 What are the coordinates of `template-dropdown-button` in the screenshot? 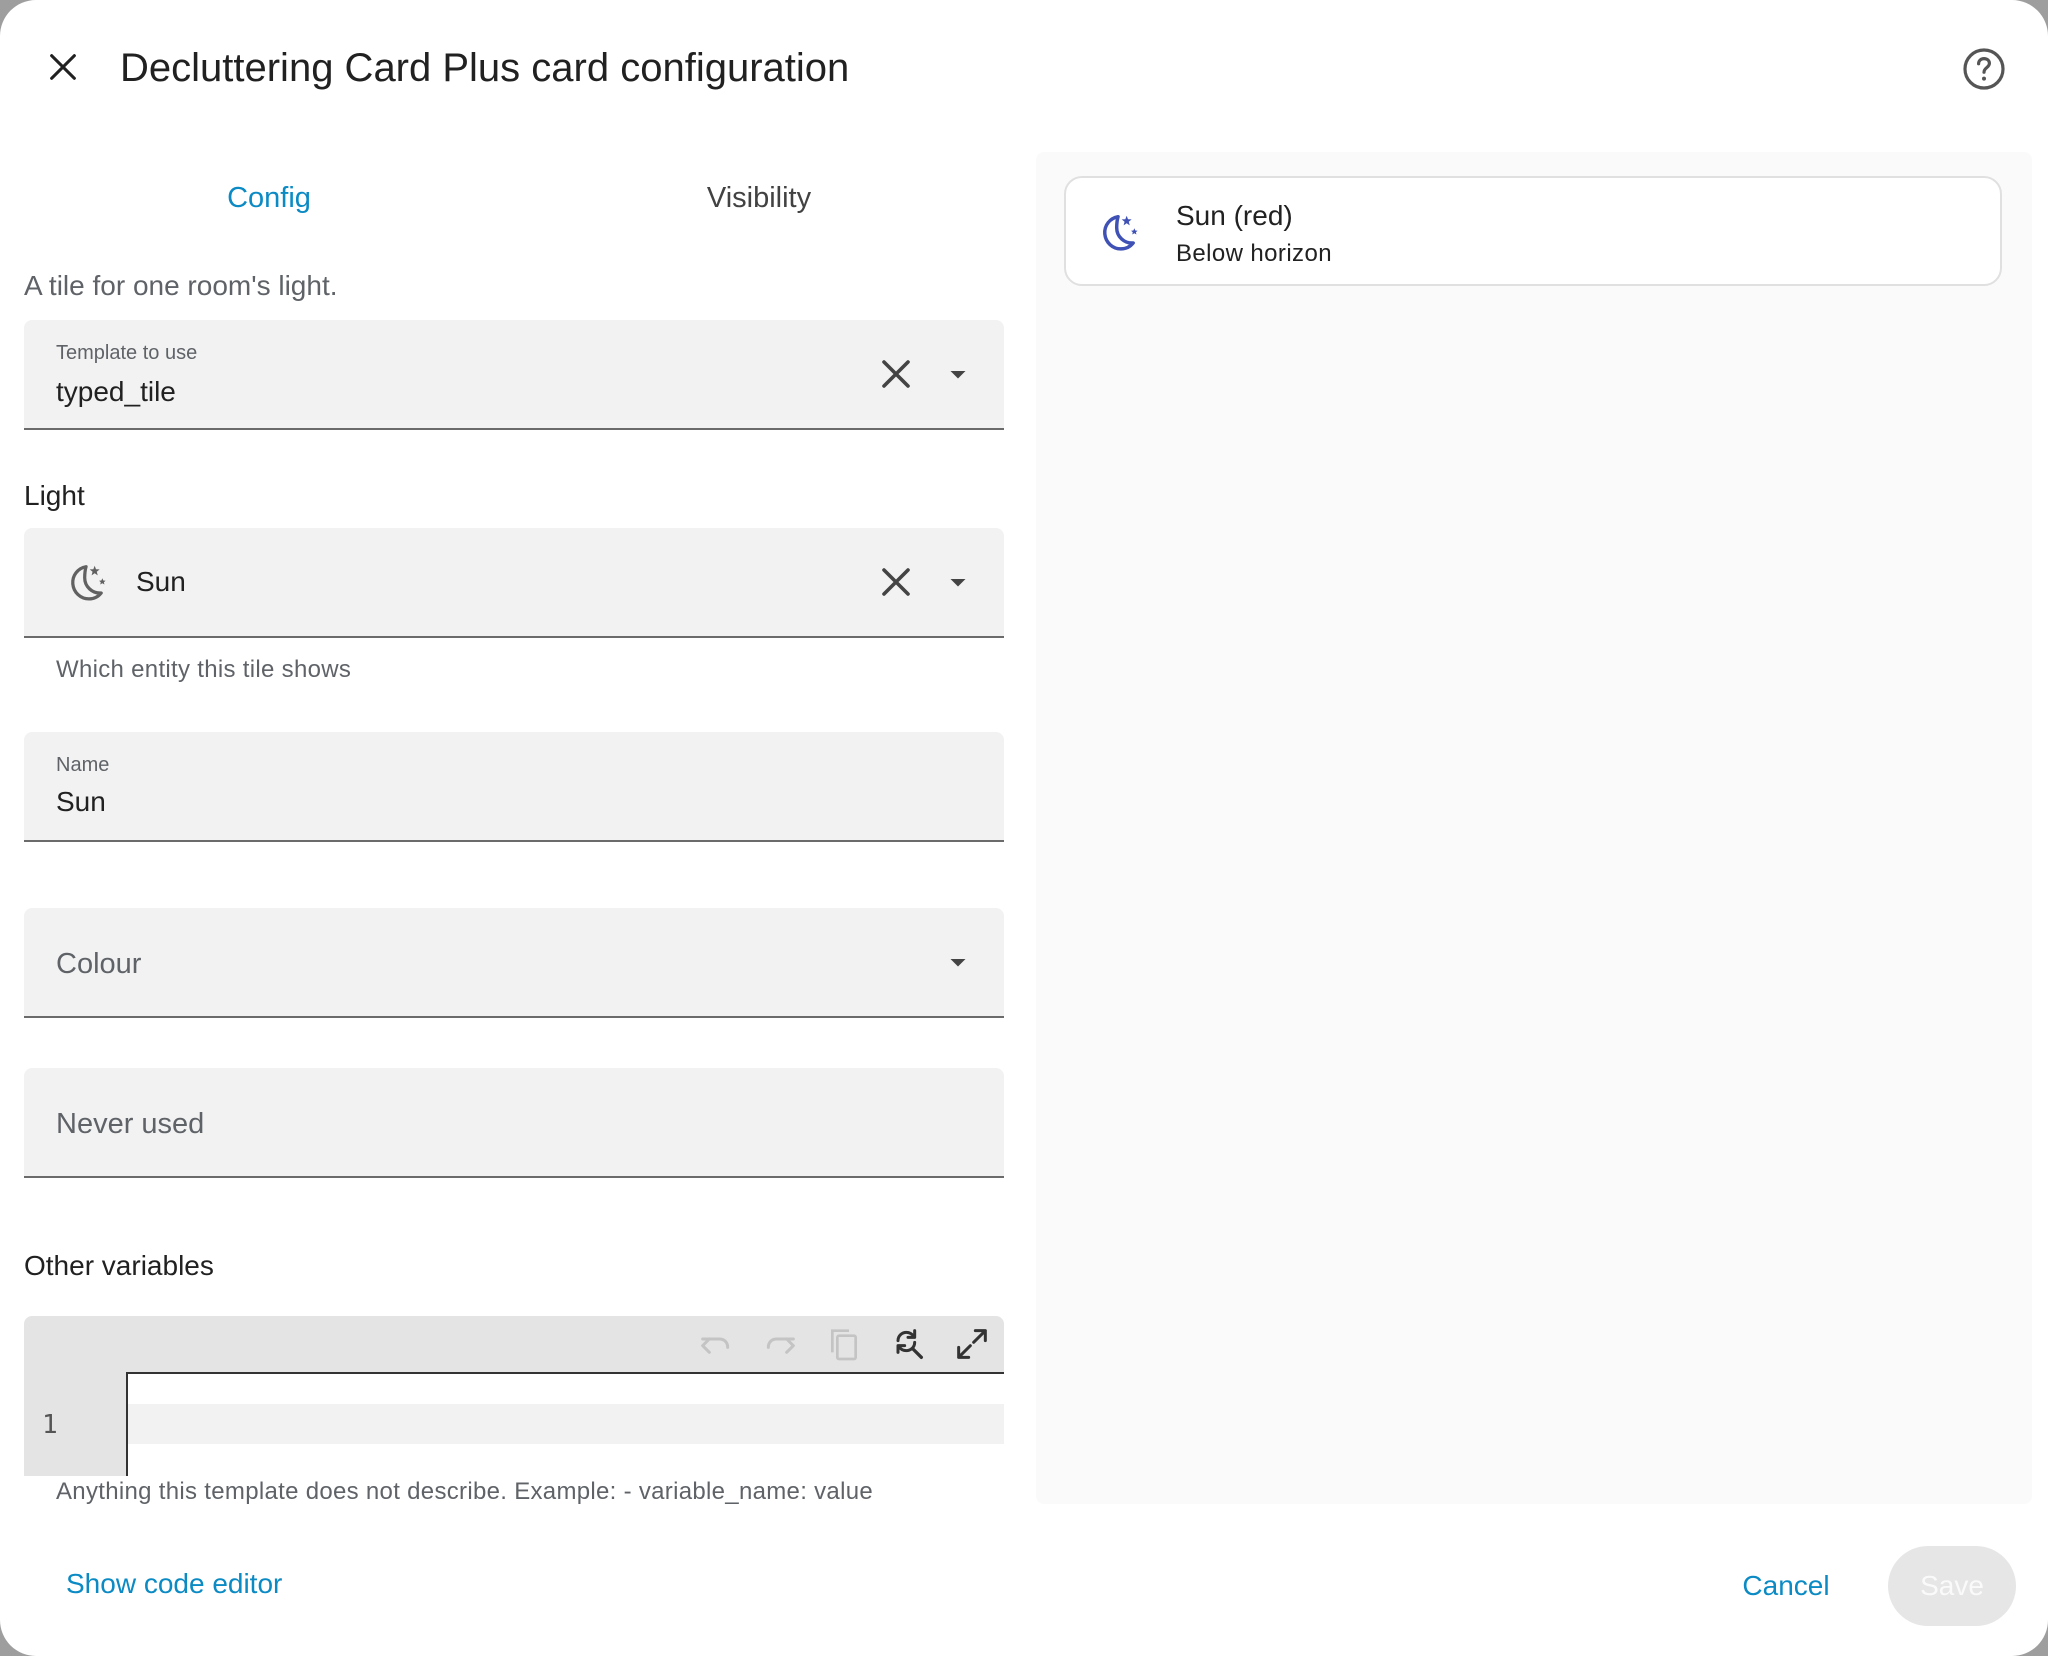 It's located at (958, 374).